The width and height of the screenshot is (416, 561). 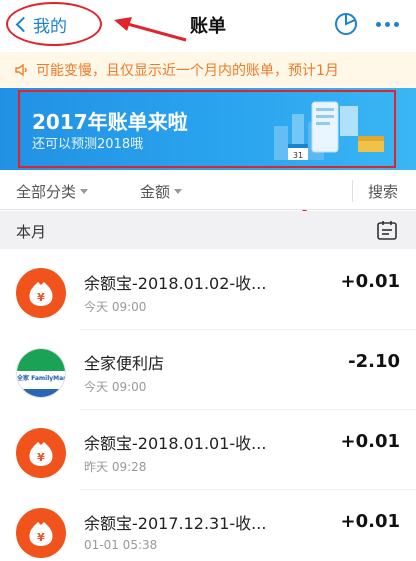 What do you see at coordinates (150, 29) in the screenshot?
I see `annotation-arrow-icon` at bounding box center [150, 29].